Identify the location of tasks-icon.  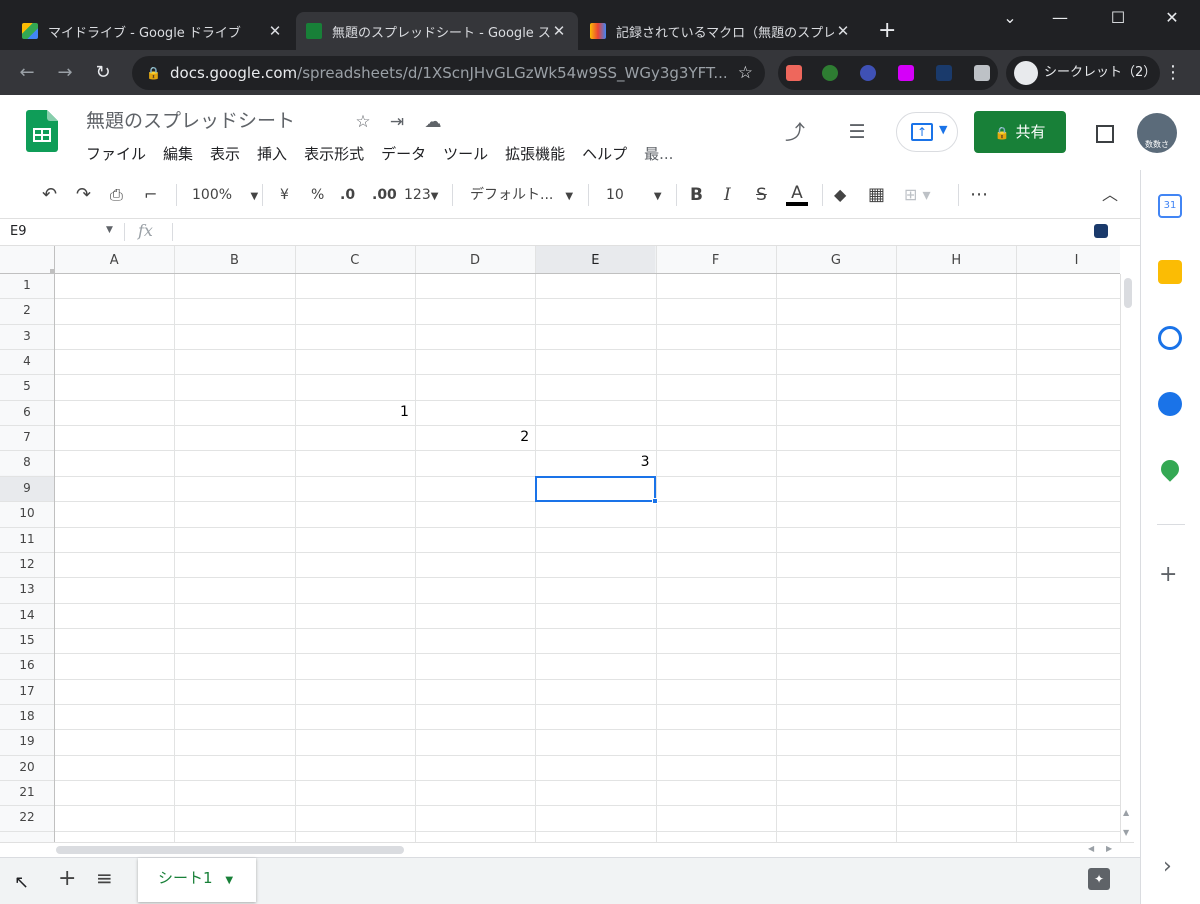
(1170, 338).